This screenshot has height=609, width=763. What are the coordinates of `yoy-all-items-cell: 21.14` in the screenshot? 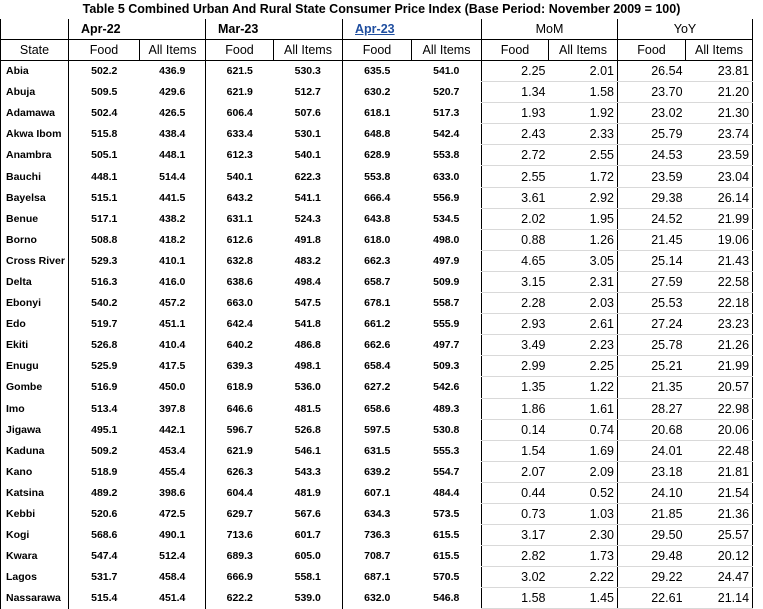 It's located at (719, 598).